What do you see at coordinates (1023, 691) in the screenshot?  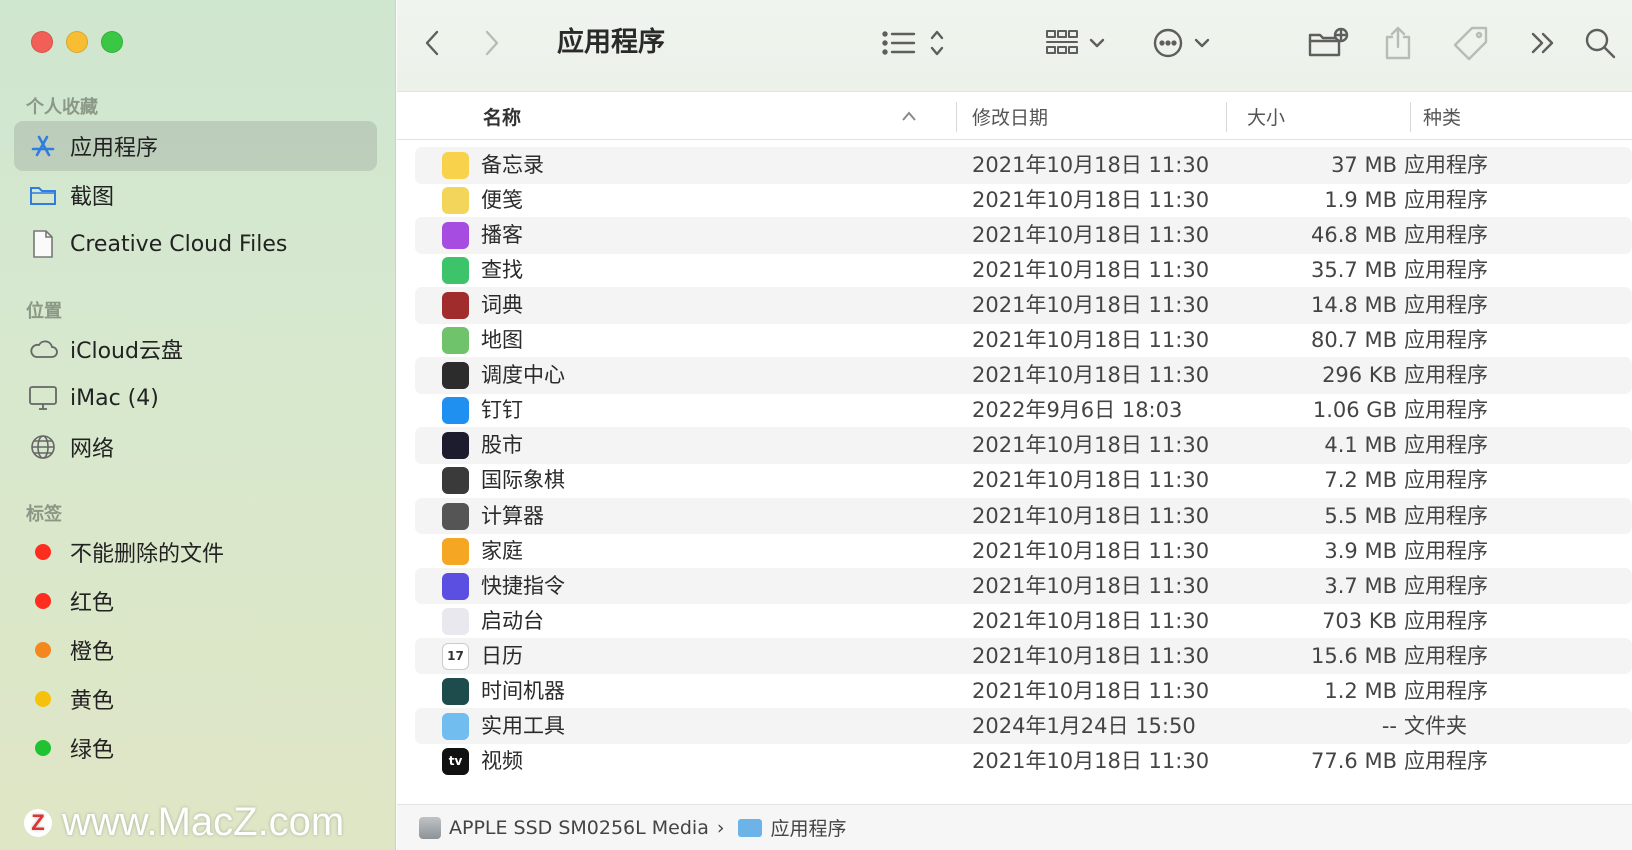 I see `file-row: 时间机器 2021年10月18日 11:30 1.2 MB 应用程序` at bounding box center [1023, 691].